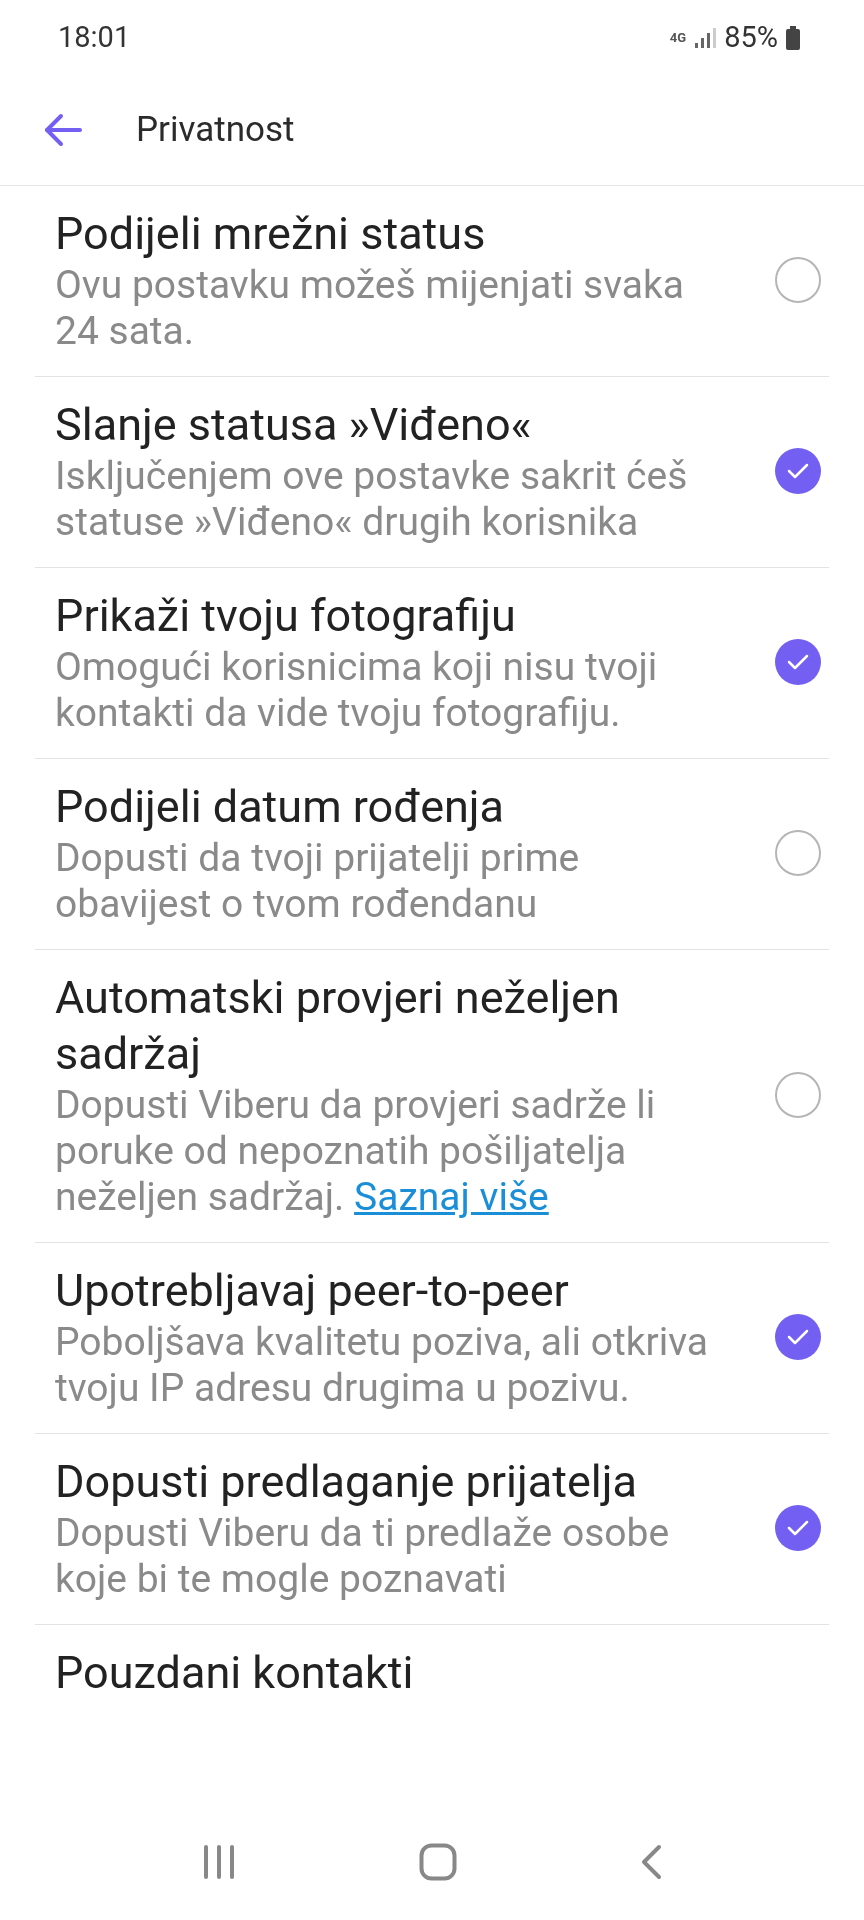  What do you see at coordinates (356, 1151) in the screenshot?
I see `setting-description: Dopusti Viberu da provjeri sadrže li poruke od nepoznatih pošiljatelja neželjen sadržaj. Saznaj više` at bounding box center [356, 1151].